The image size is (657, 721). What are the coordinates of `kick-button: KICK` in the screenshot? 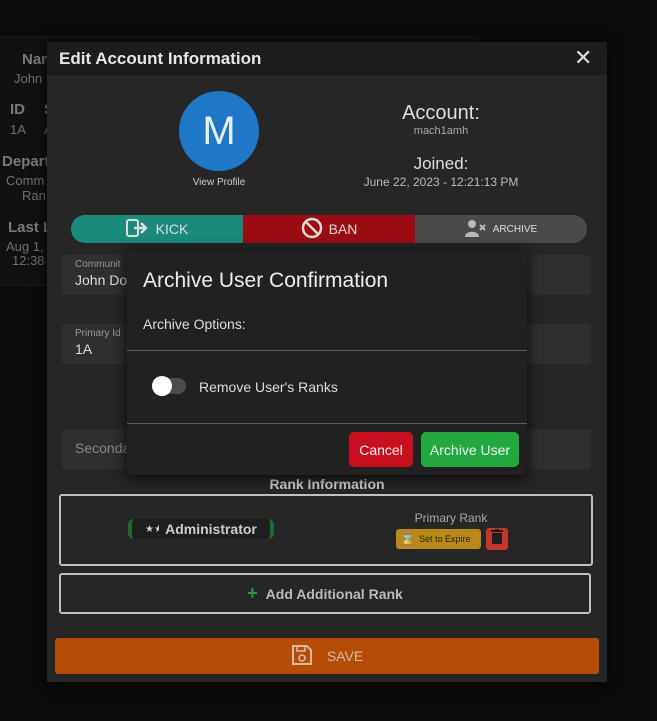 It's located at (157, 229).